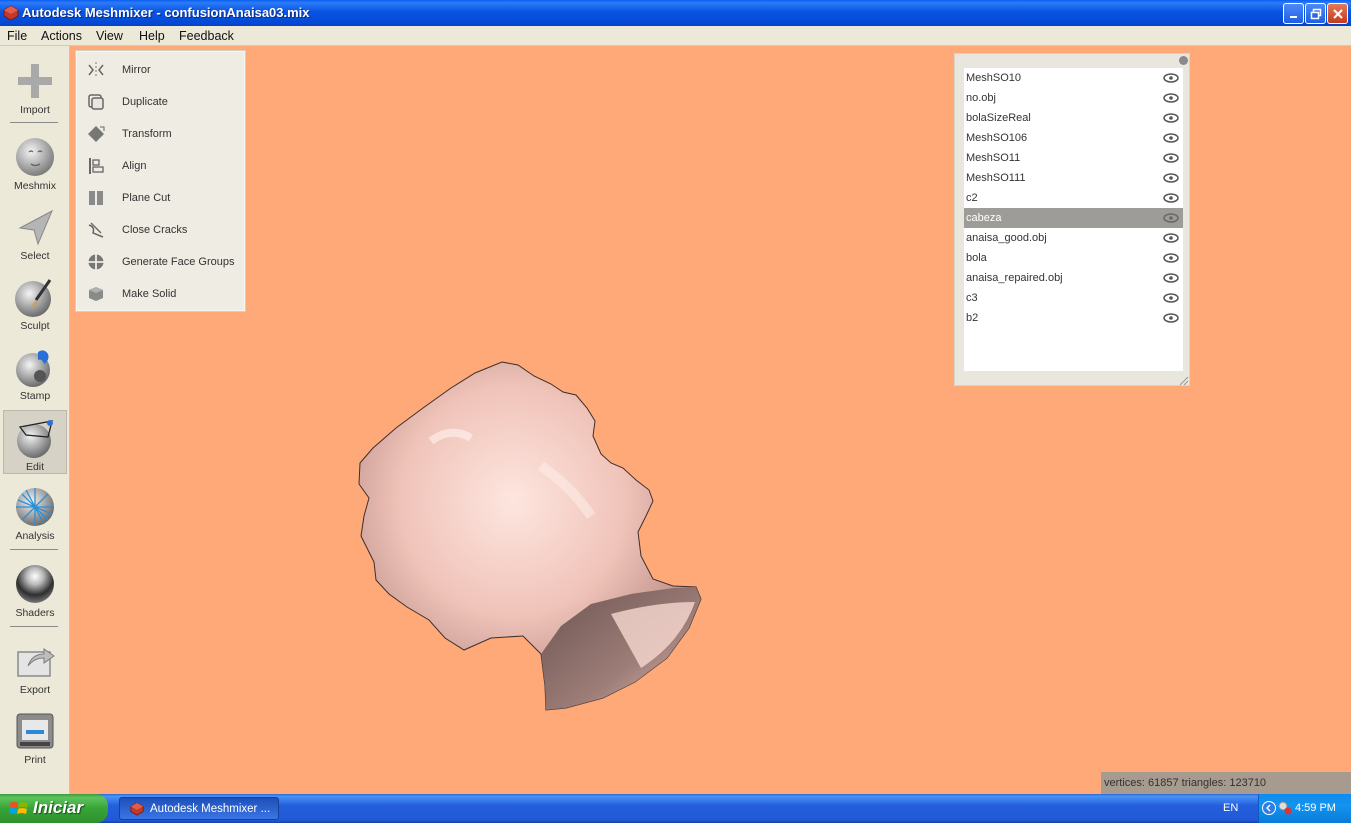 The height and width of the screenshot is (823, 1351). What do you see at coordinates (35, 536) in the screenshot?
I see `analysis-tool-label: Analysis` at bounding box center [35, 536].